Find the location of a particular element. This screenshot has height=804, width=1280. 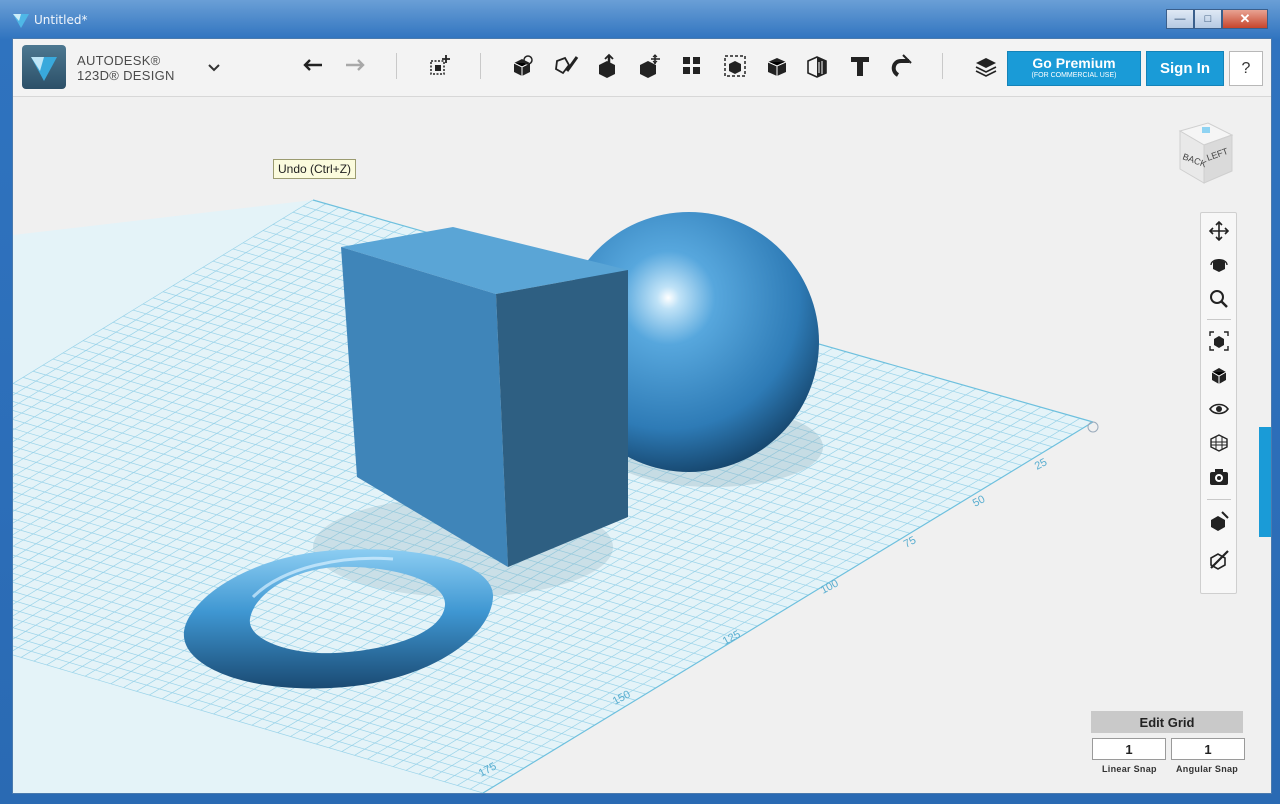

pattern-button is located at coordinates (692, 66).